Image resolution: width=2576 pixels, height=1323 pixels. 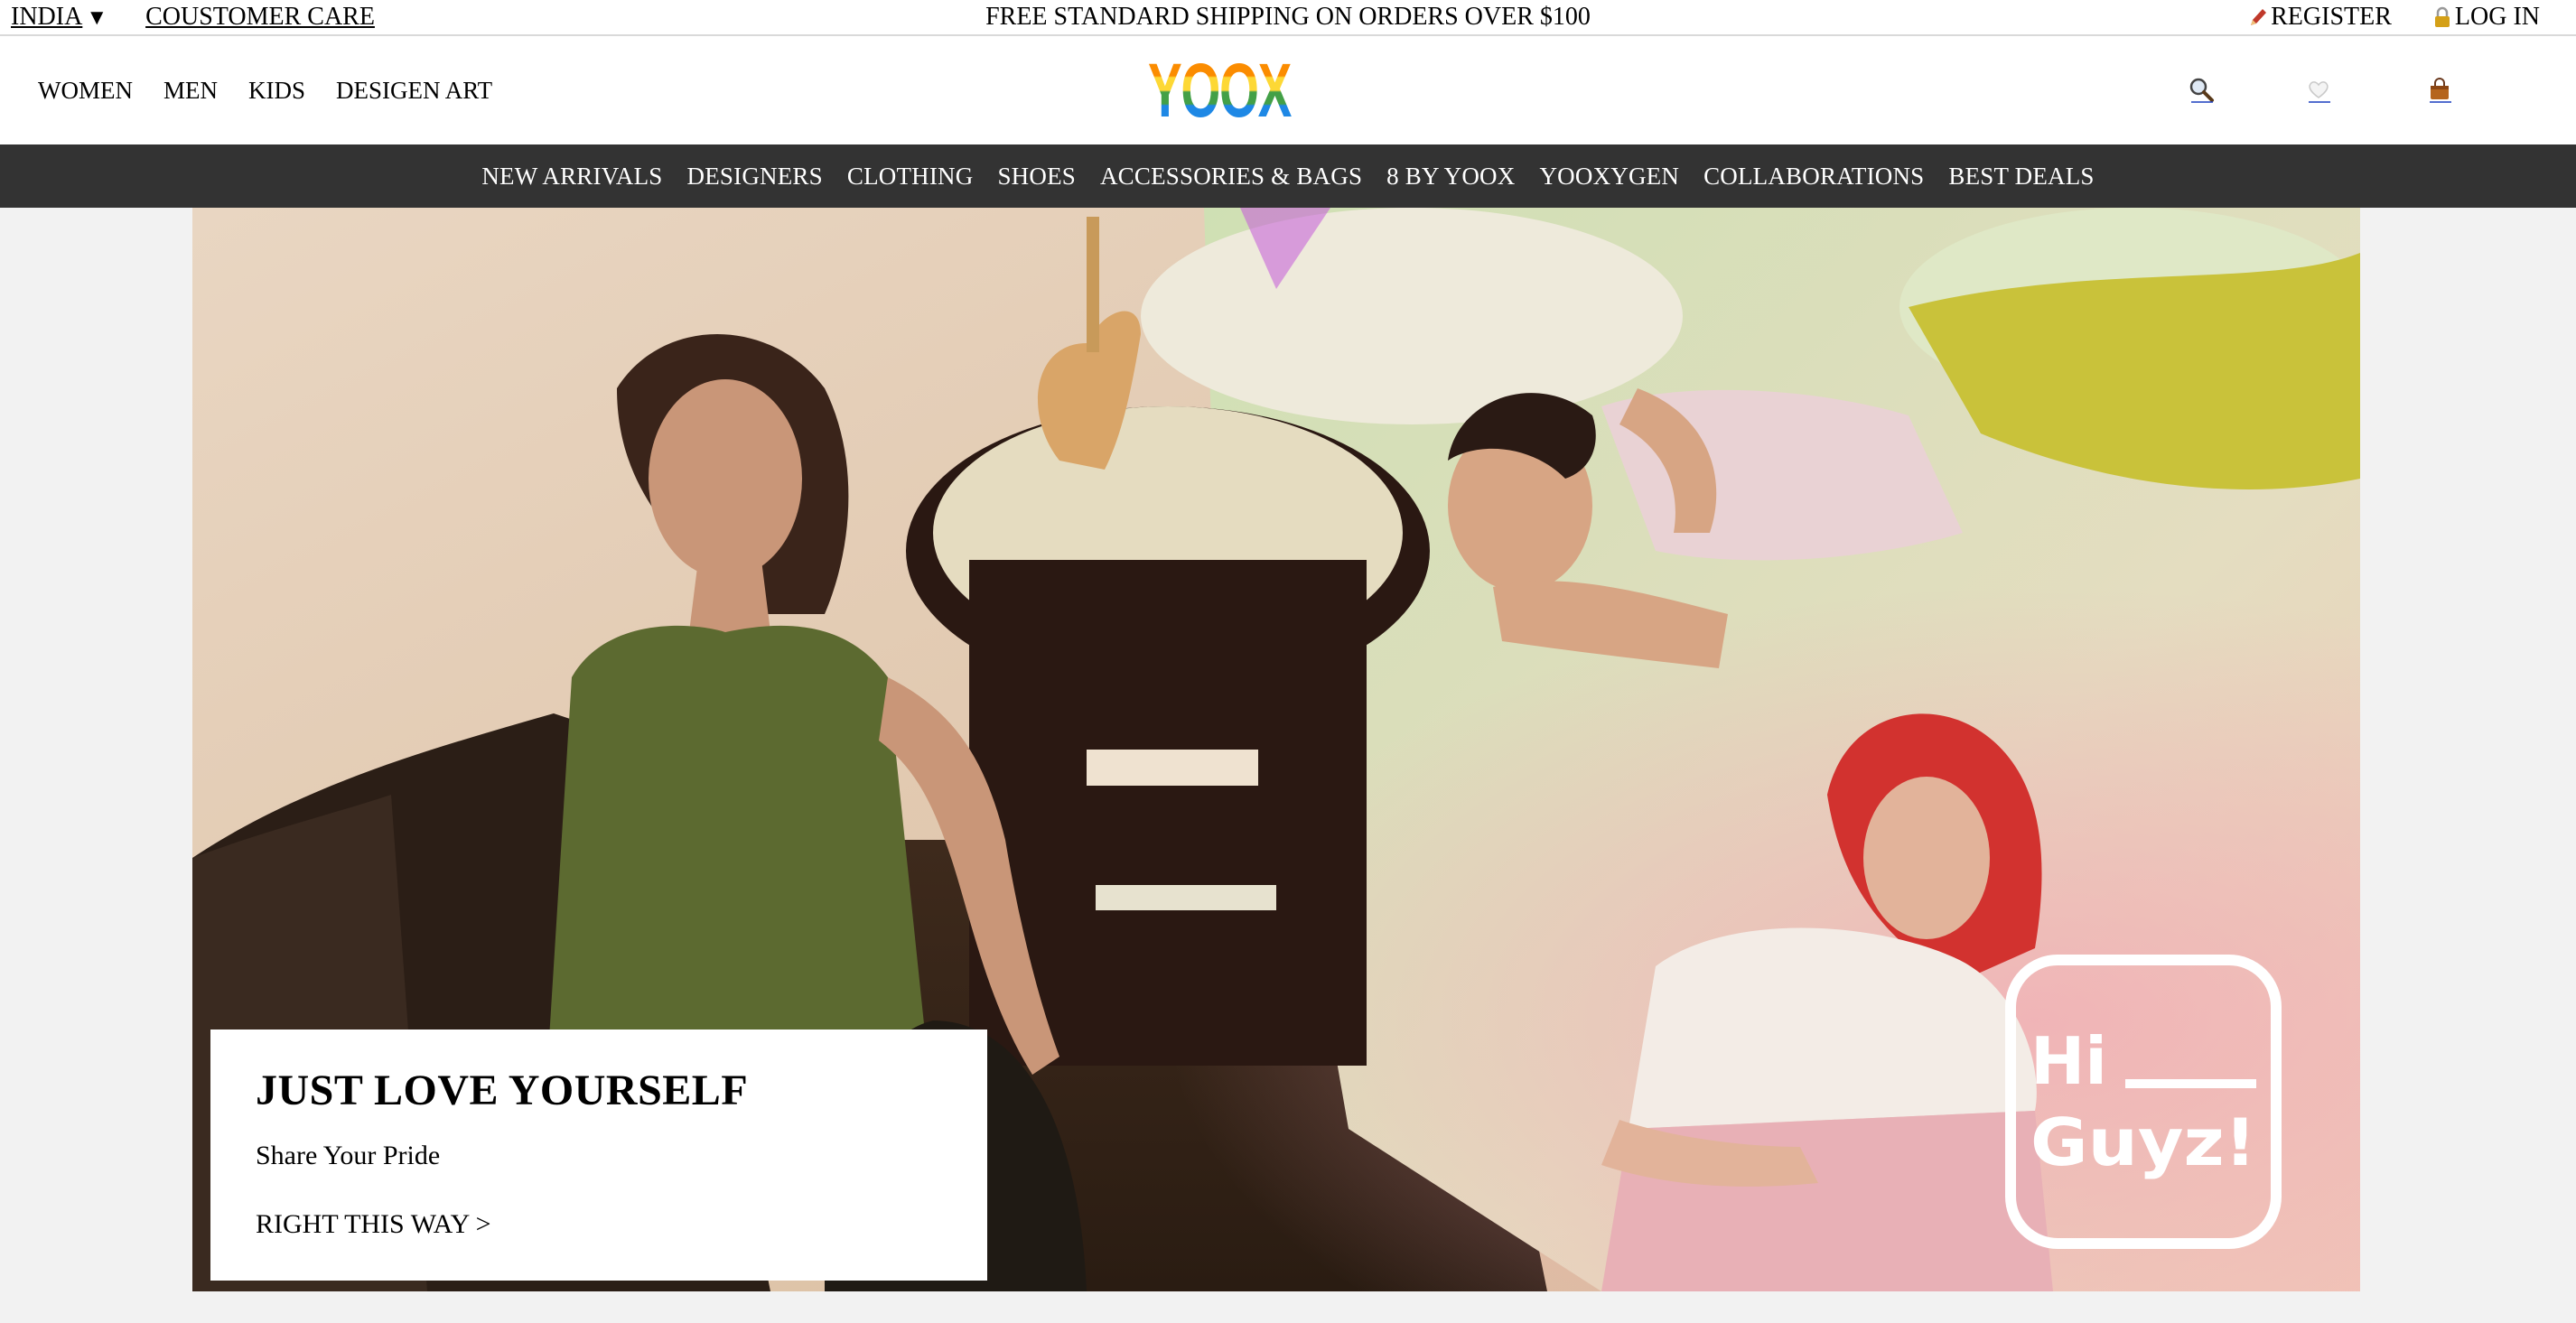 What do you see at coordinates (85, 91) in the screenshot?
I see `category-women: WOMEN` at bounding box center [85, 91].